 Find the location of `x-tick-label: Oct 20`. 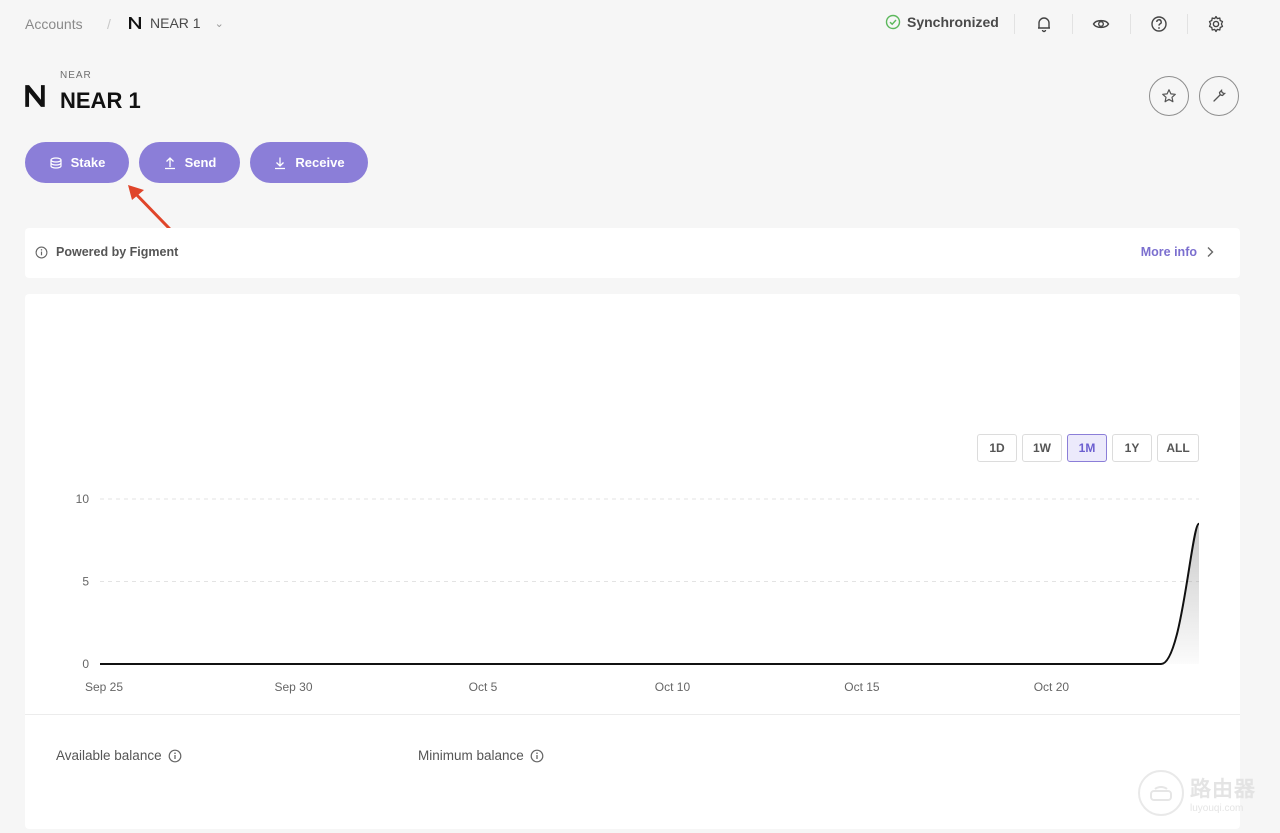

x-tick-label: Oct 20 is located at coordinates (1052, 687).